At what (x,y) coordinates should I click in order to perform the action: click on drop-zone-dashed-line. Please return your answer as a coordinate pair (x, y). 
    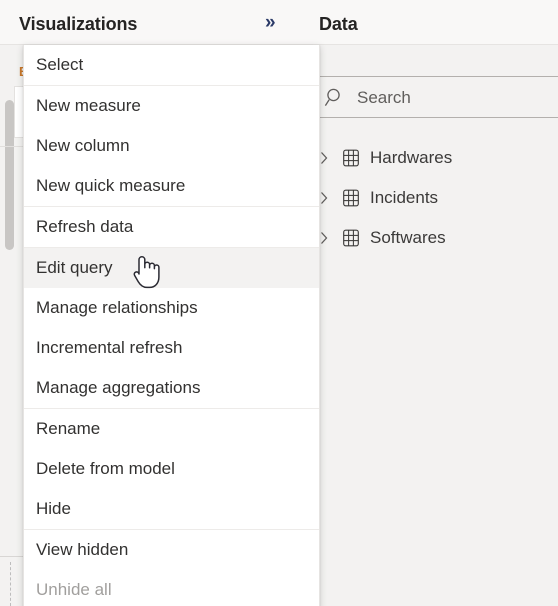
    Looking at the image, I should click on (10, 584).